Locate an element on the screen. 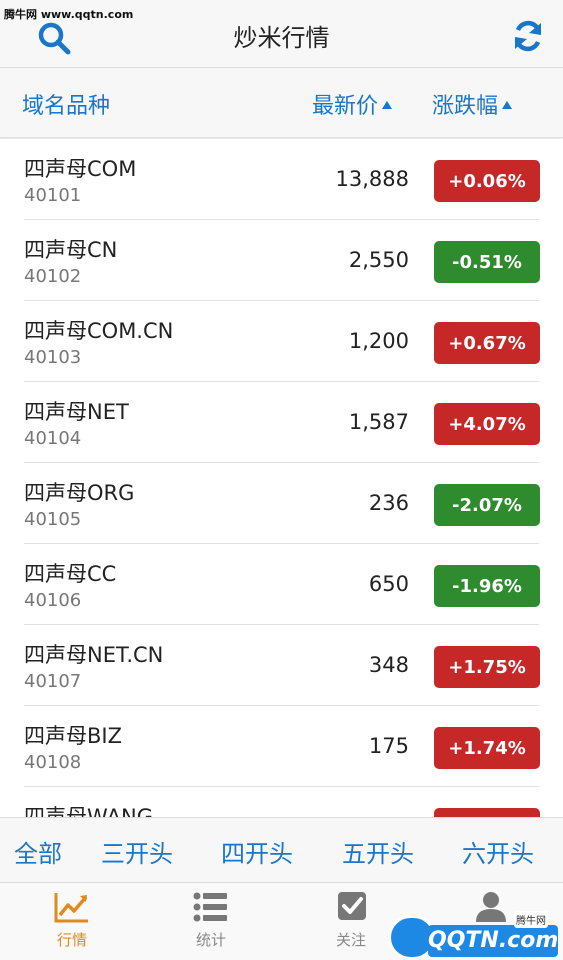 This screenshot has width=563, height=960. domain-name: 四声母COM.CN is located at coordinates (99, 331).